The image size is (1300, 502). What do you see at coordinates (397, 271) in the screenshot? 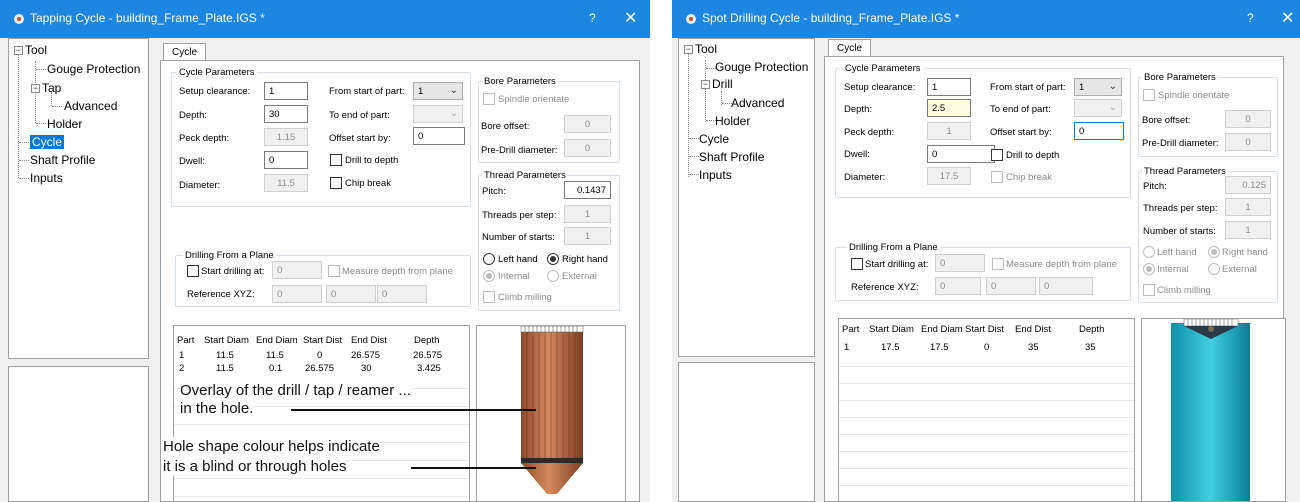
I see `measure-depth-label: Measure depth from plane` at bounding box center [397, 271].